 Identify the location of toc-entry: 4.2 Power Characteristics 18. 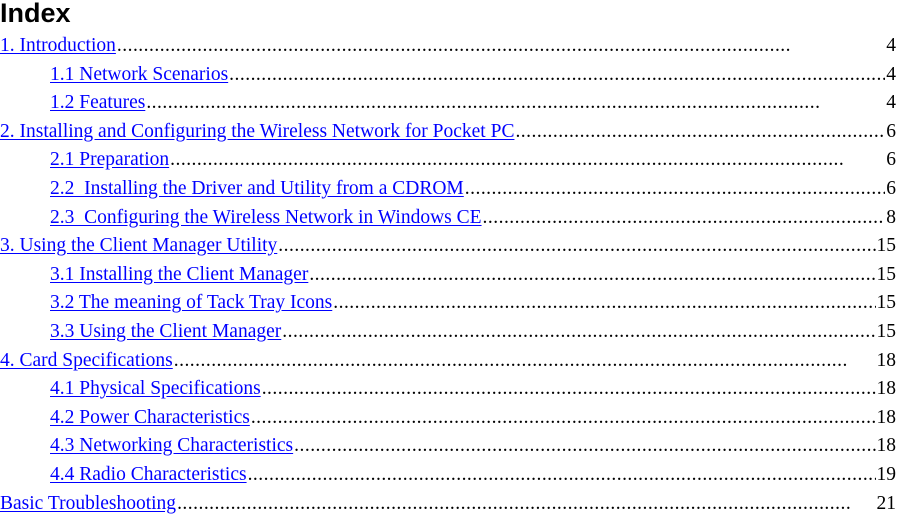
(449, 418).